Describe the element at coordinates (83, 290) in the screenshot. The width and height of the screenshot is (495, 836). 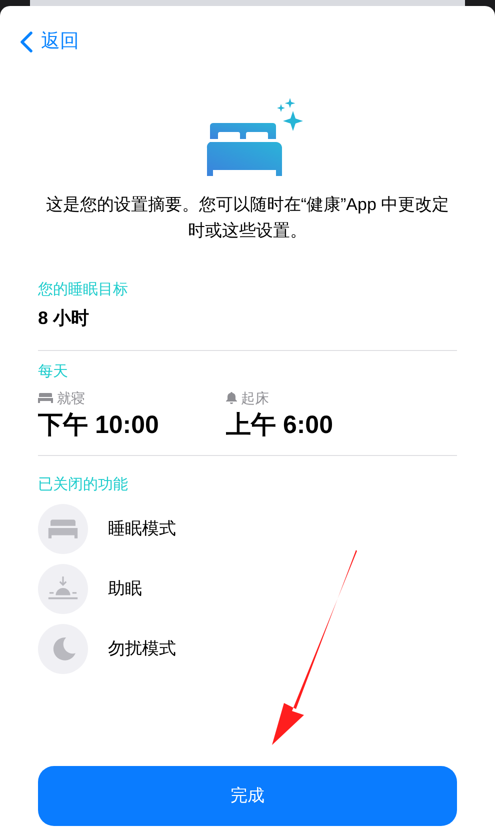
I see `section-heading: 您的睡眠目标` at that location.